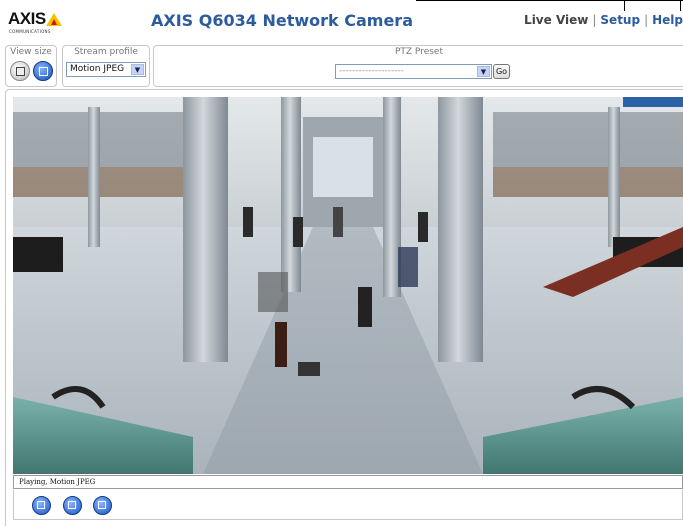 This screenshot has width=683, height=526. I want to click on snapshot-icon, so click(72, 505).